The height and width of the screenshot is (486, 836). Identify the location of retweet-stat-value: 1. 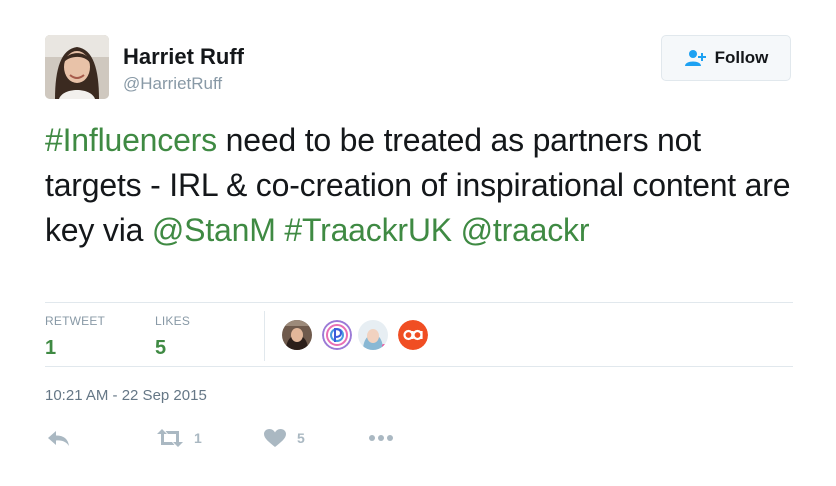
(51, 348).